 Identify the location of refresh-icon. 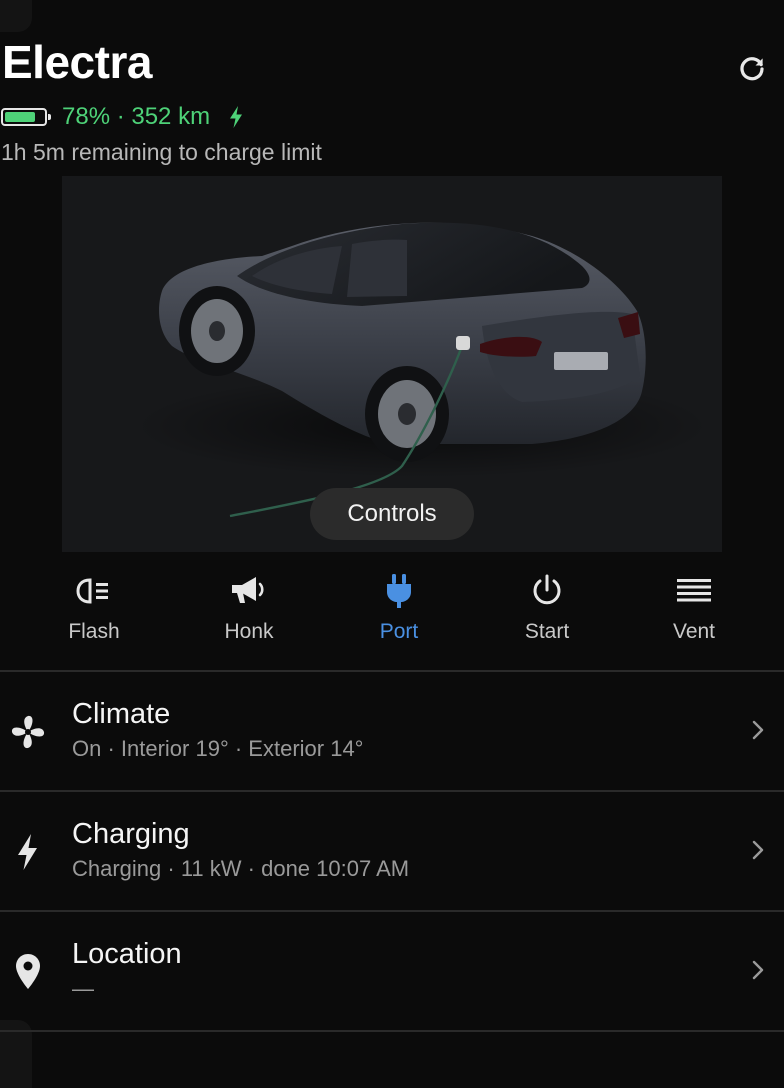
(752, 69).